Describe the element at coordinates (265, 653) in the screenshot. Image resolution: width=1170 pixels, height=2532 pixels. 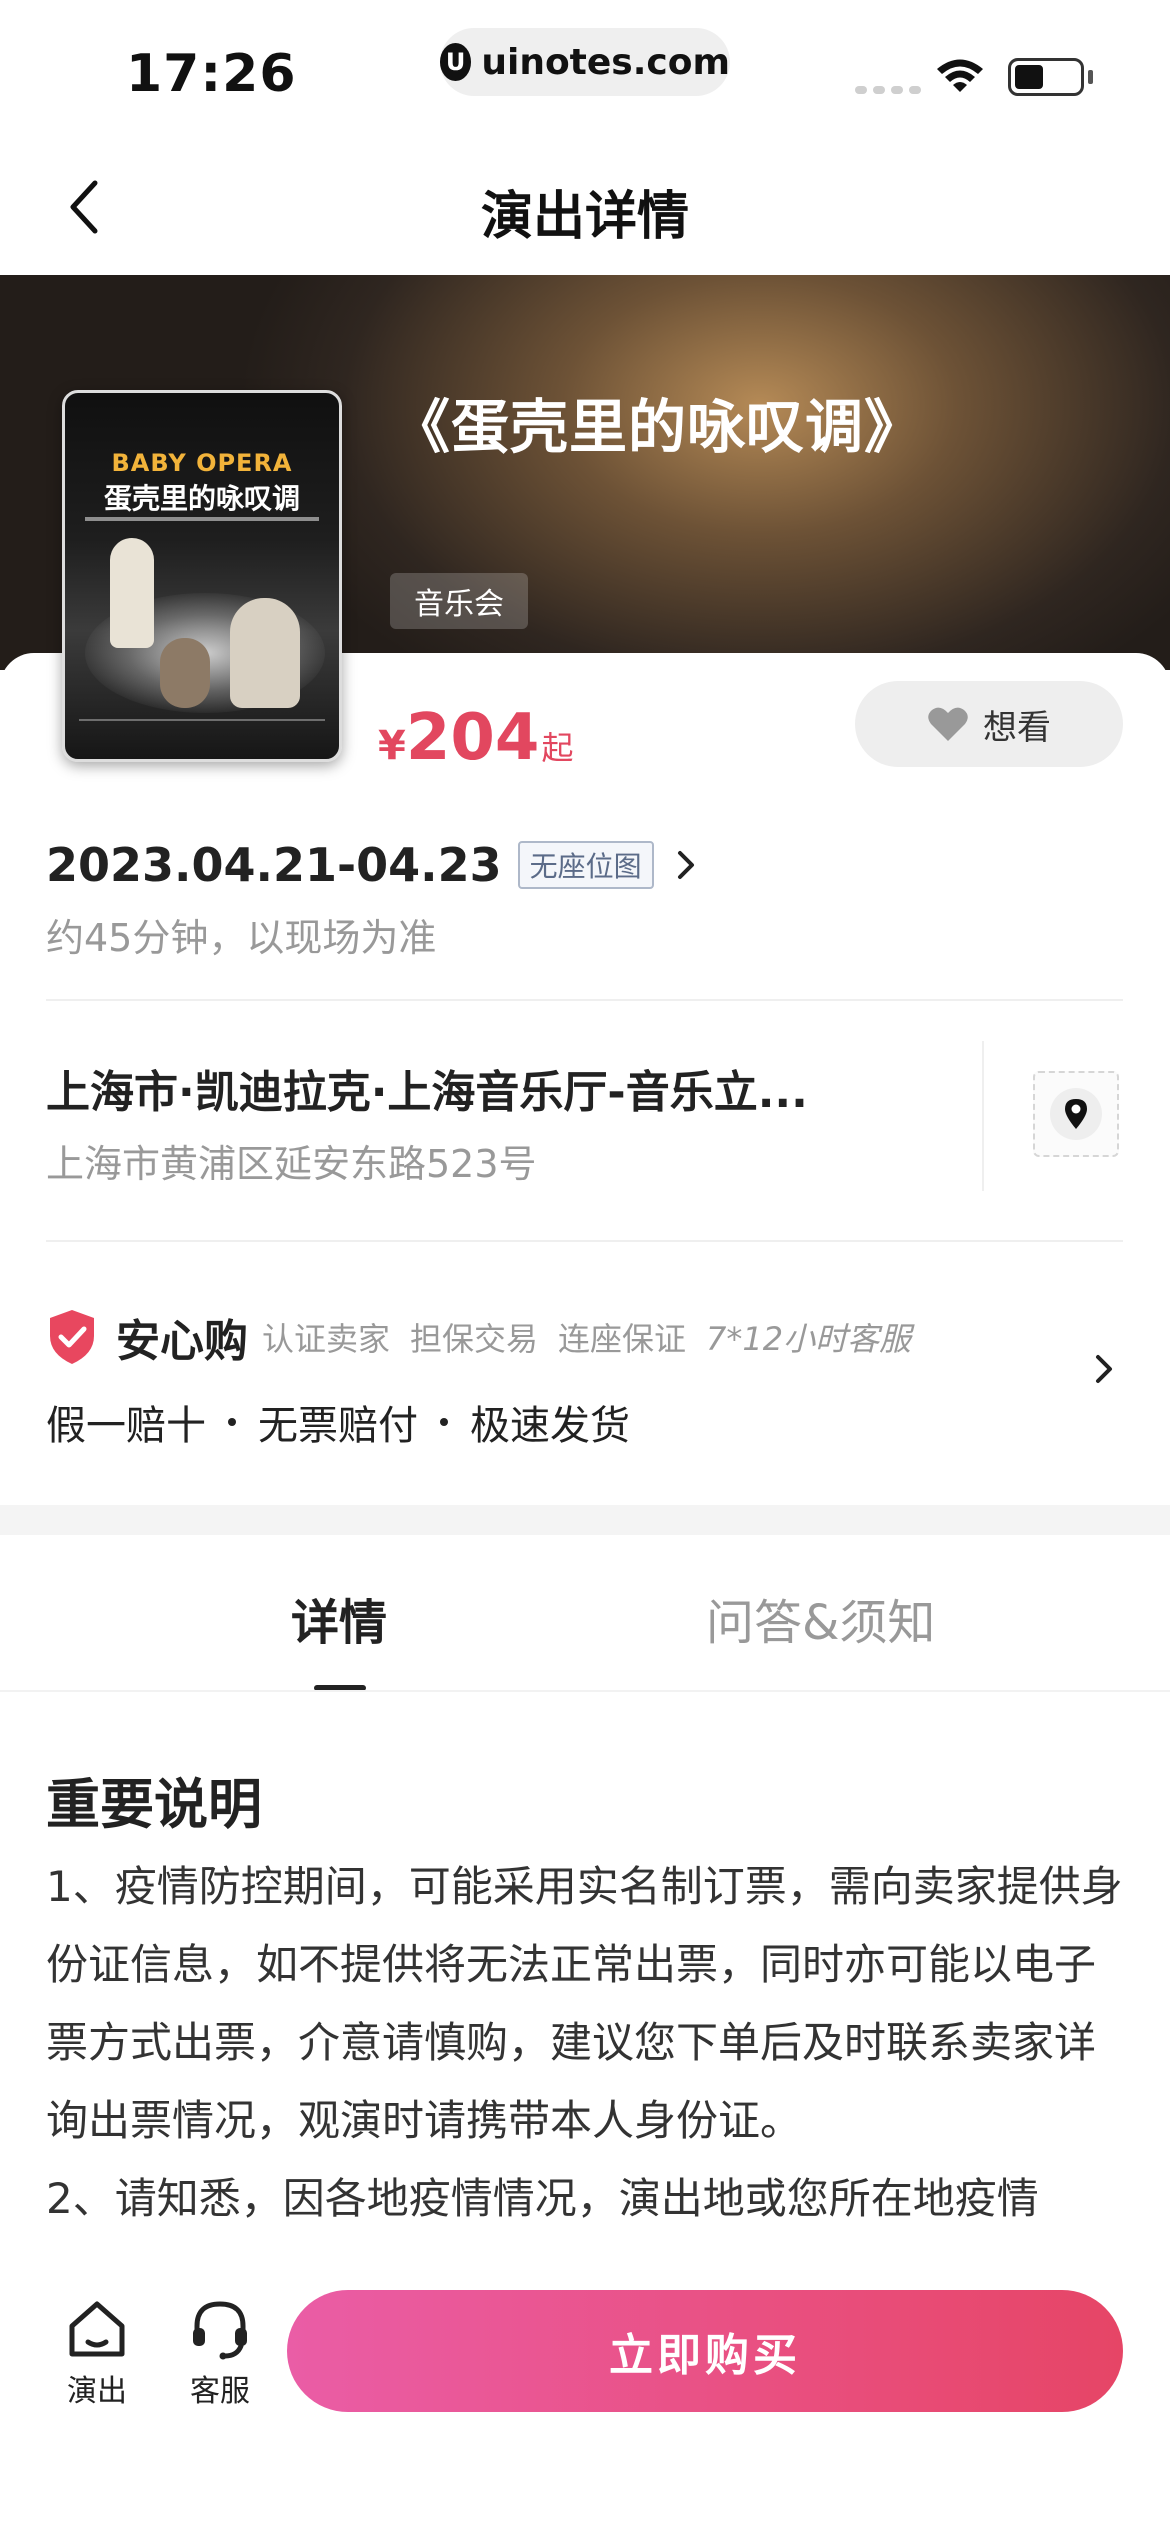
I see `poster-figure-woman` at that location.